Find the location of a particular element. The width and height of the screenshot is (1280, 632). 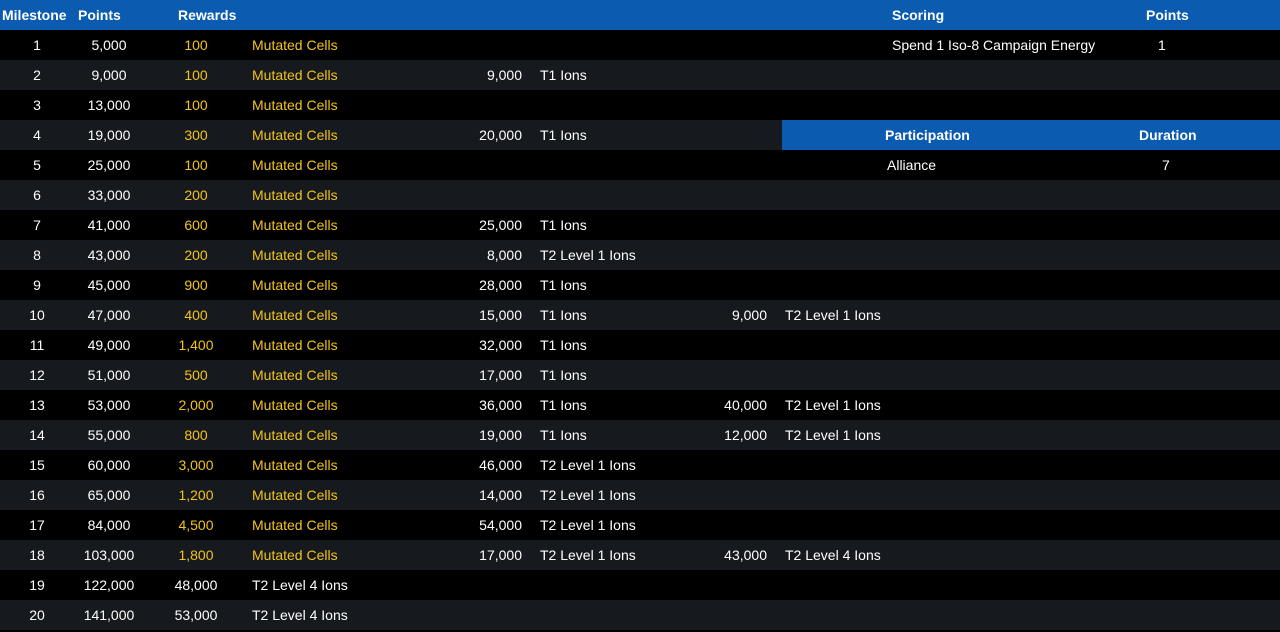

milestone-cell: 12 is located at coordinates (37, 375).